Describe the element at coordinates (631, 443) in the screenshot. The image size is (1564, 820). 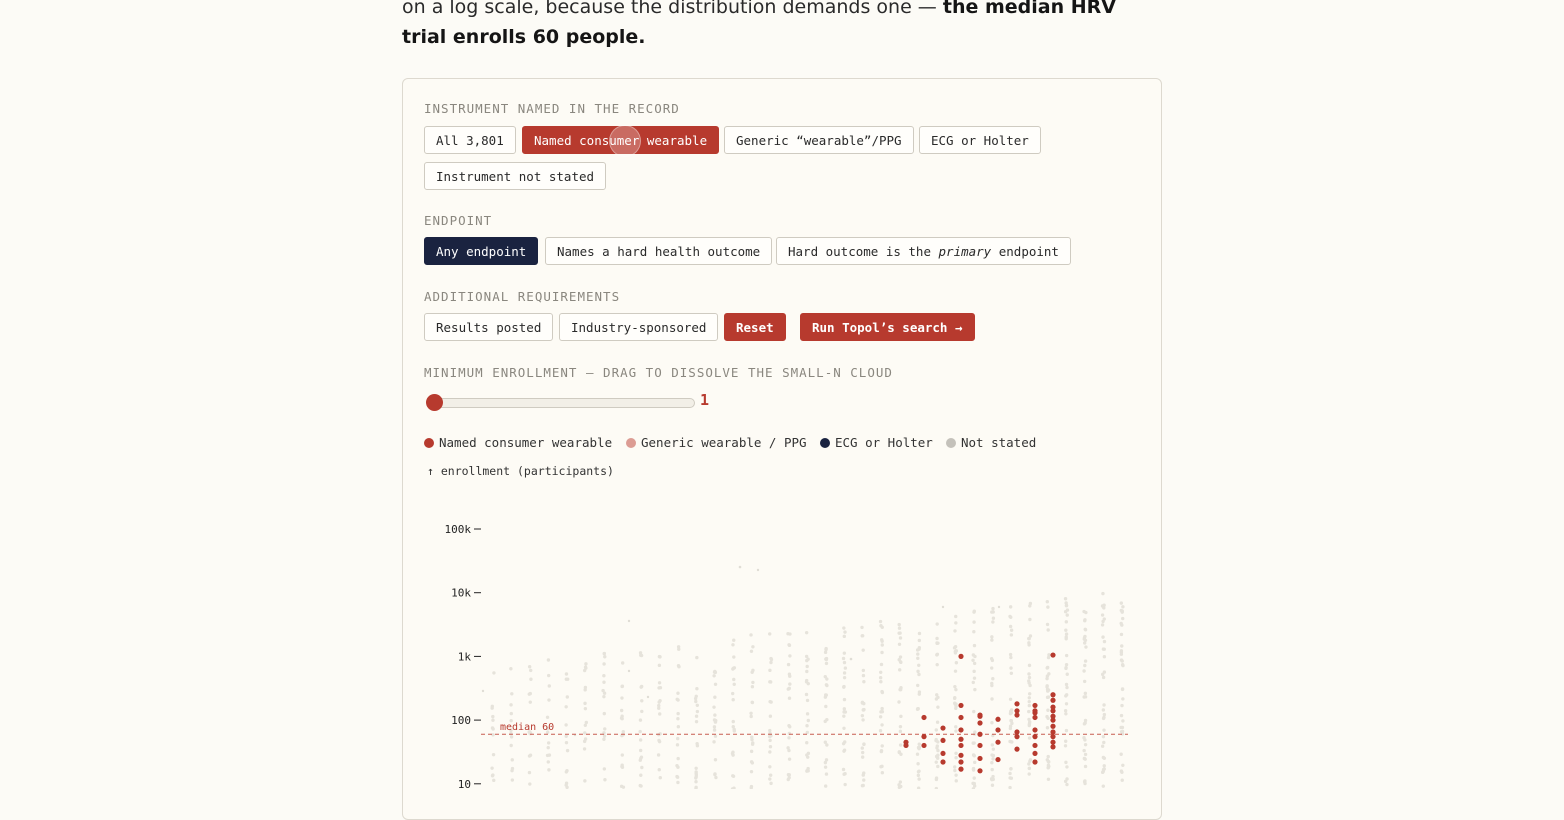
I see `legend-dot-generic` at that location.